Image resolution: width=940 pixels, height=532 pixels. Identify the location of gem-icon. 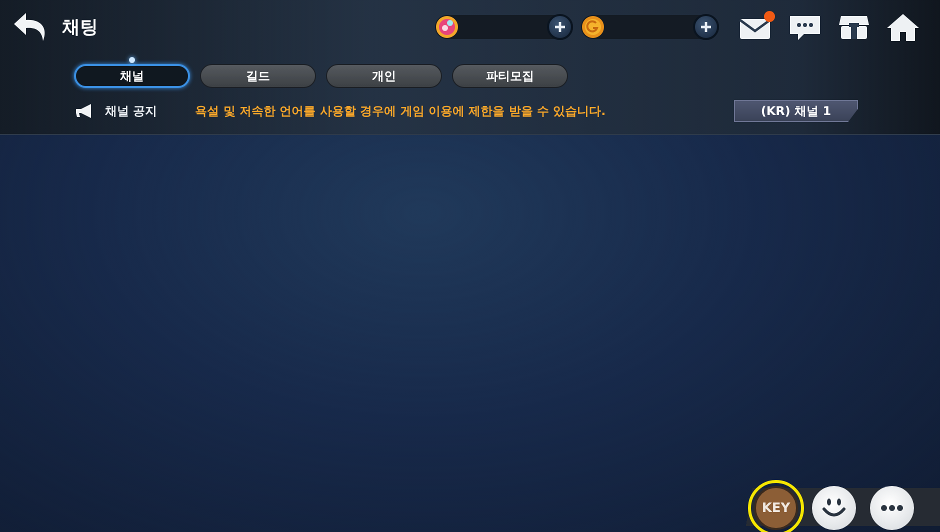
(447, 27).